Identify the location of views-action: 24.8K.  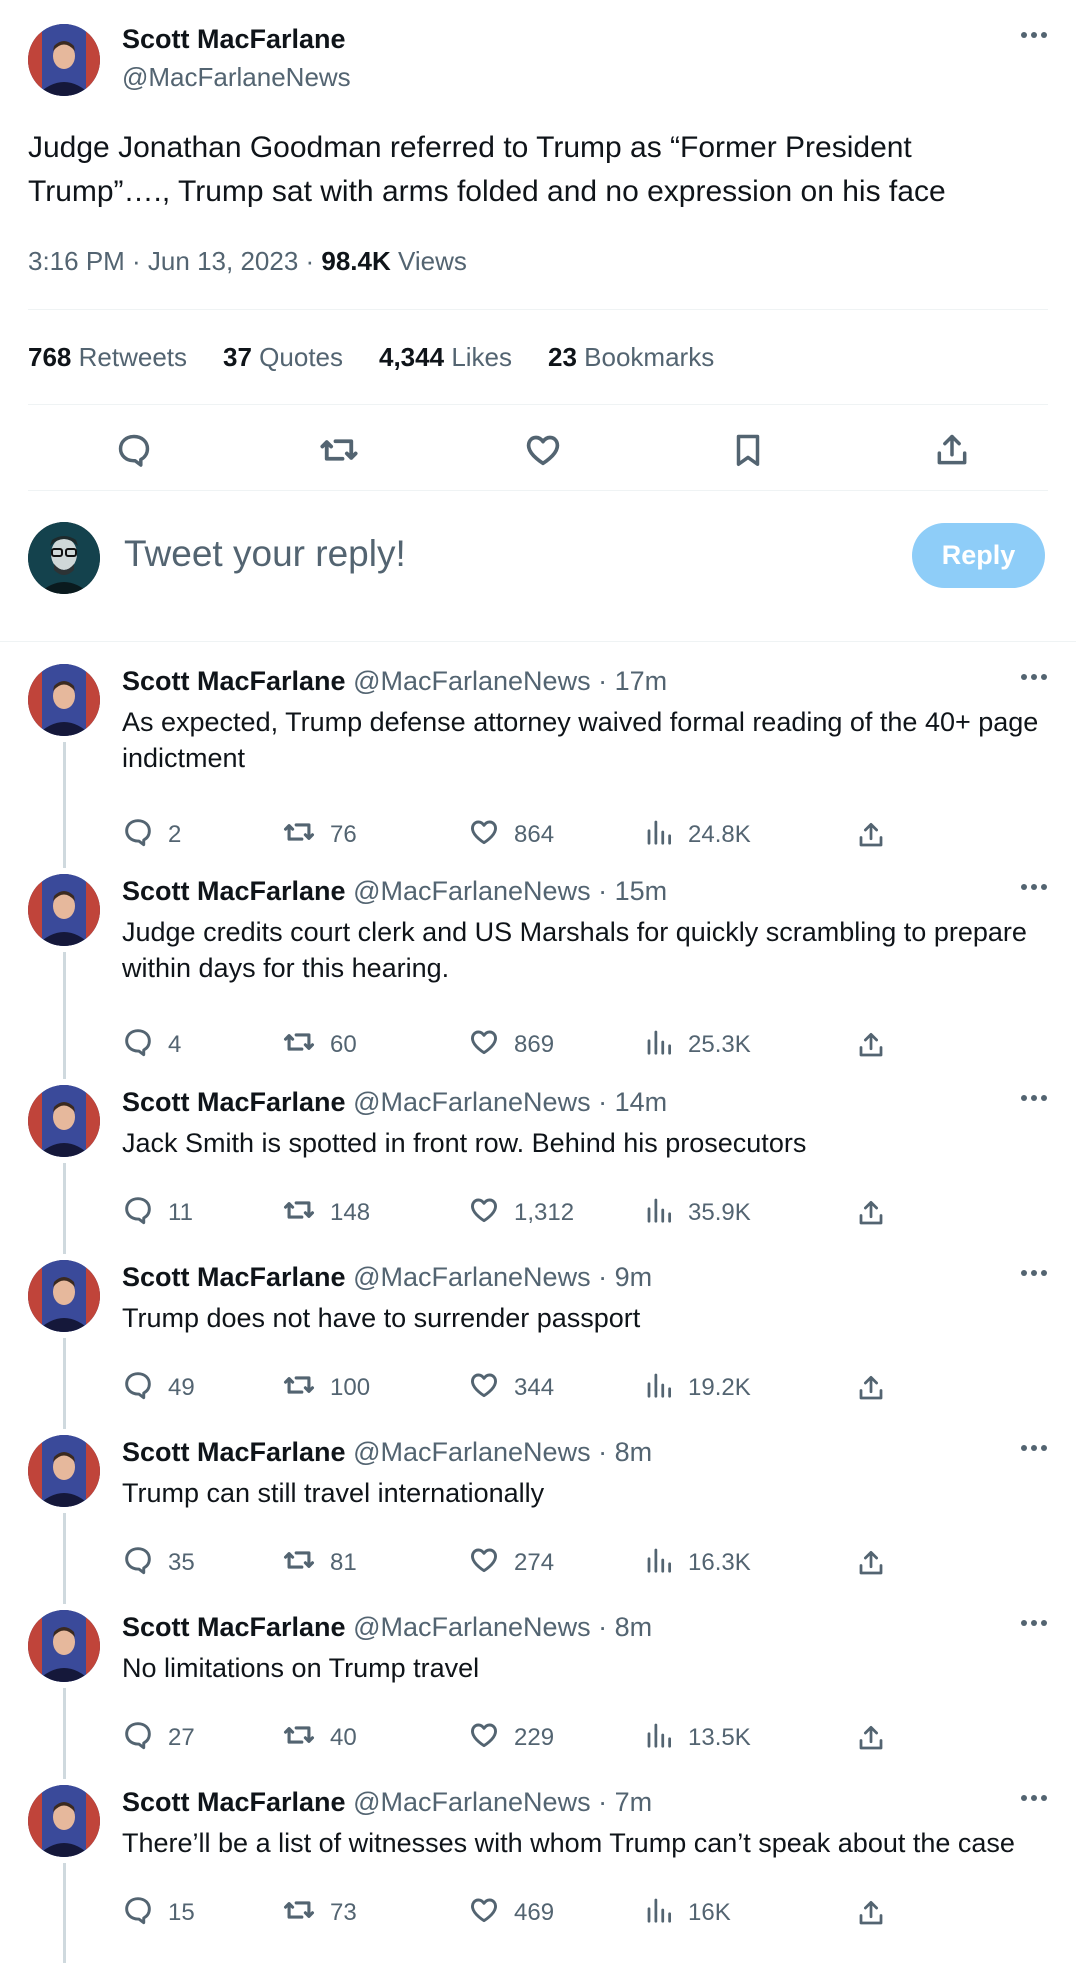
(697, 835).